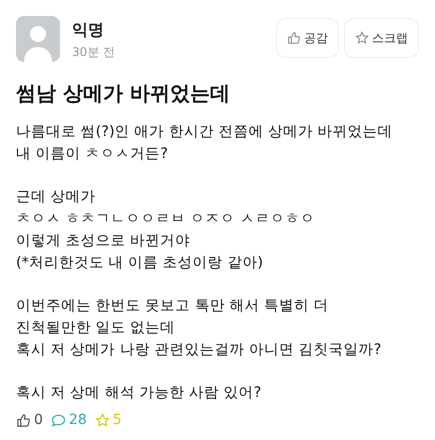 This screenshot has height=440, width=435. I want to click on post-time: 30분 전, so click(94, 52).